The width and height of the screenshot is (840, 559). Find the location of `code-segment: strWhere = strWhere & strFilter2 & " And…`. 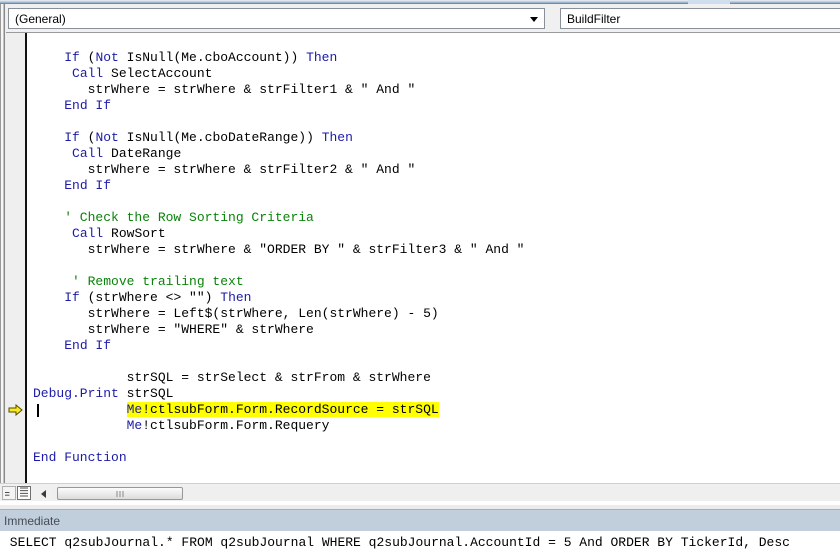

code-segment: strWhere = strWhere & strFilter2 & " And… is located at coordinates (224, 169).